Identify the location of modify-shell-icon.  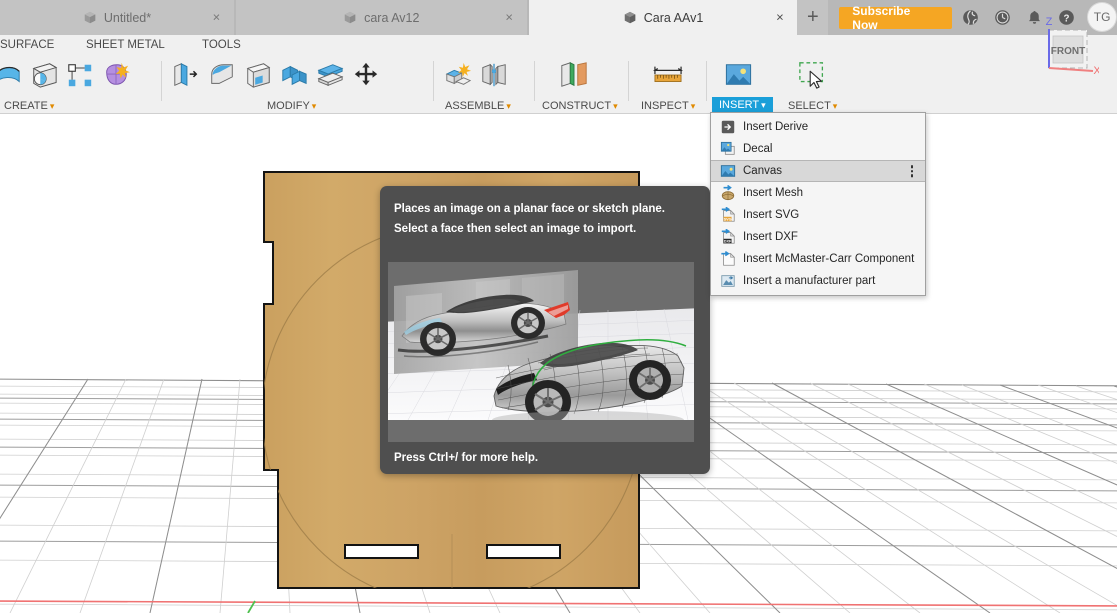
(258, 75).